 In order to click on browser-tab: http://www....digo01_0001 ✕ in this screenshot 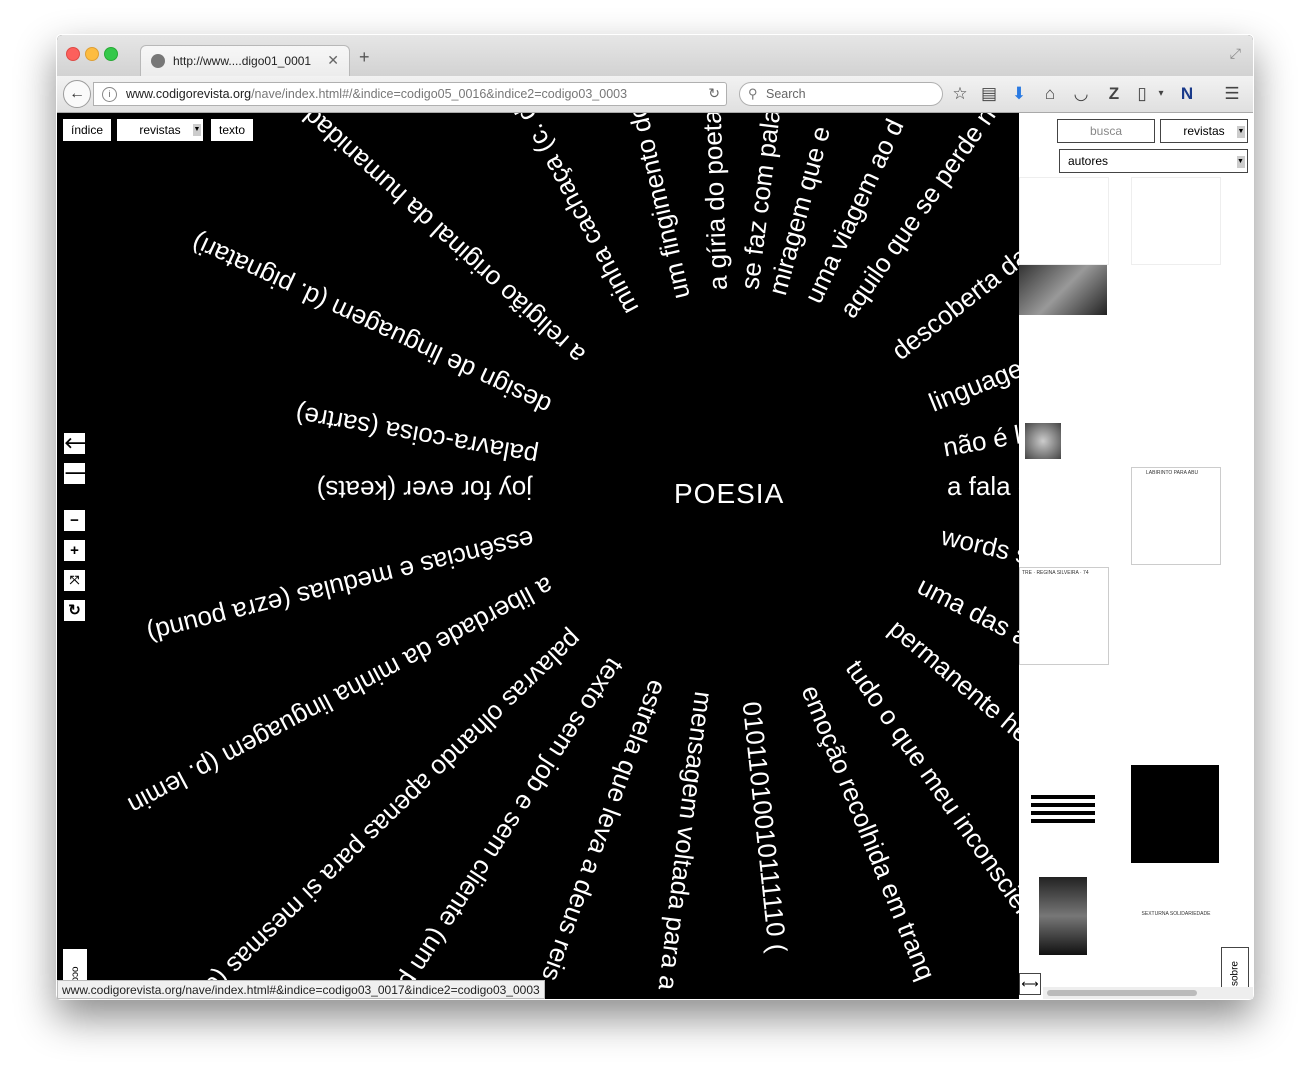, I will do `click(245, 60)`.